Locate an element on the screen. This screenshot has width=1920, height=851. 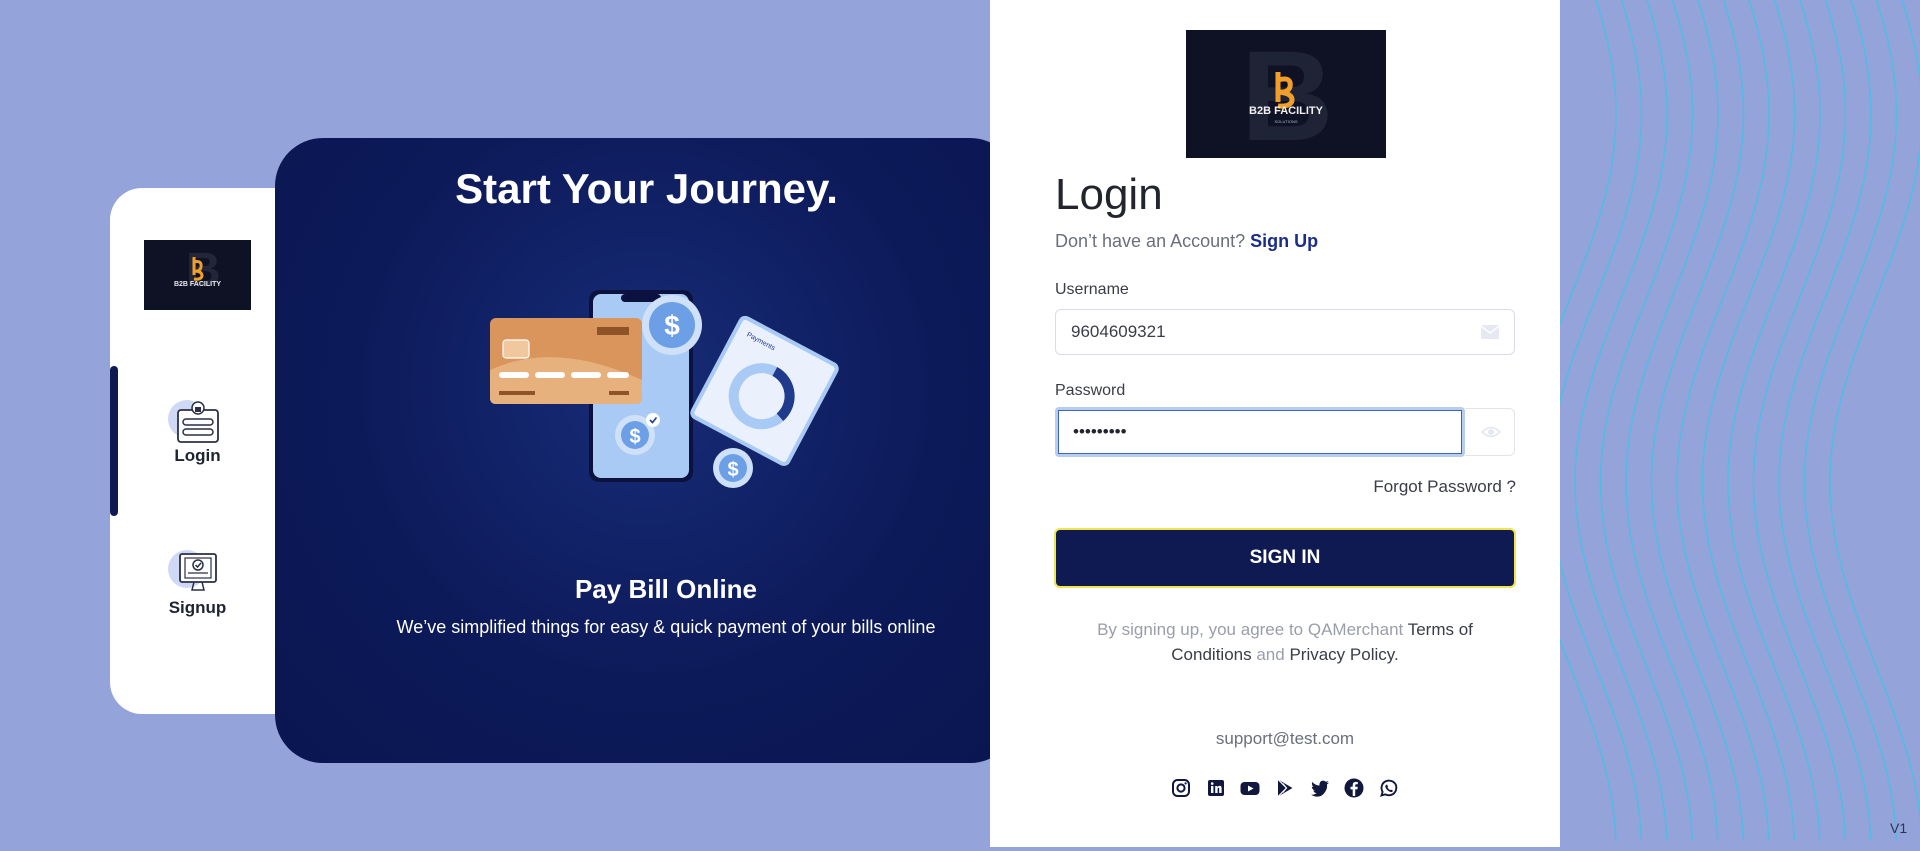
terms-and: and is located at coordinates (1270, 654).